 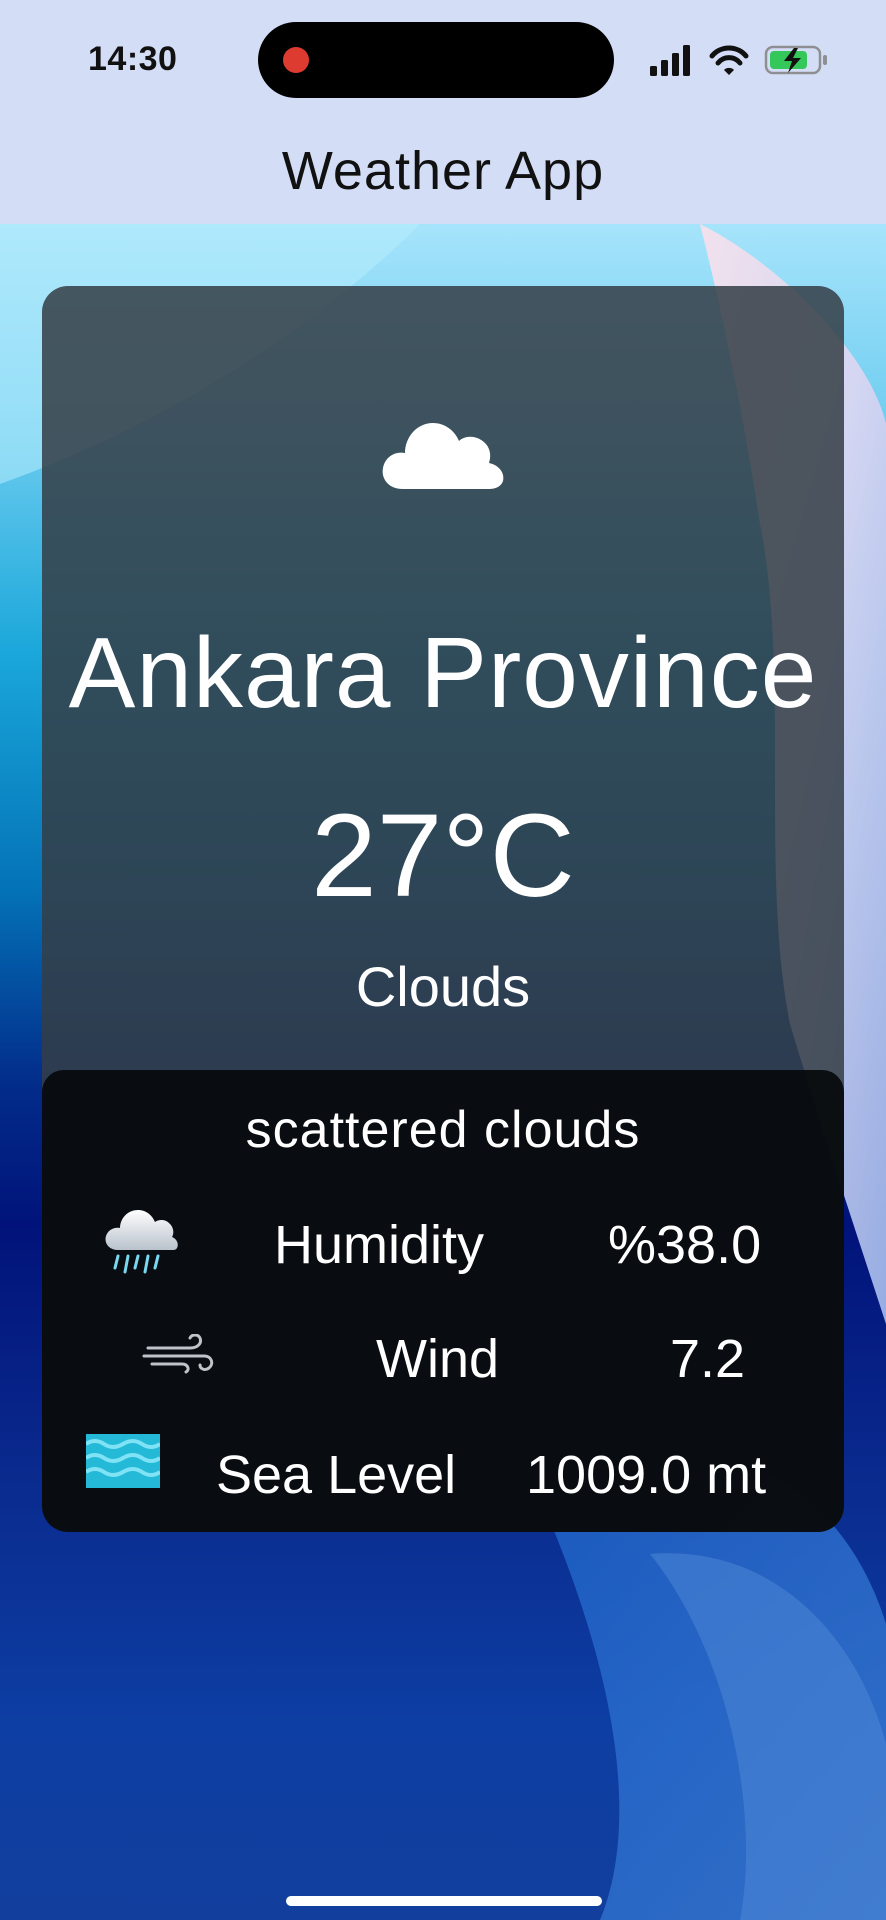 What do you see at coordinates (336, 1475) in the screenshot?
I see `sea-level-label: Sea Level` at bounding box center [336, 1475].